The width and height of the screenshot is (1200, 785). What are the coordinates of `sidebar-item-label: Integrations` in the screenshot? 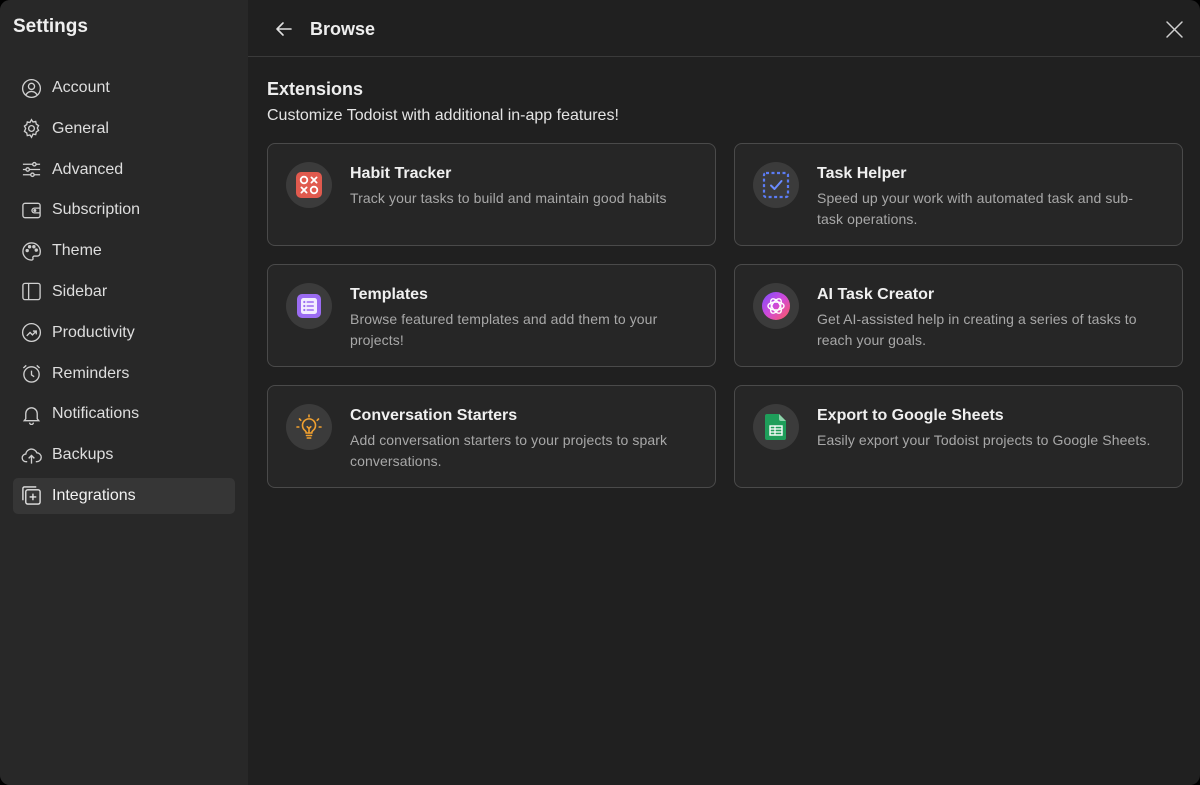 It's located at (94, 495).